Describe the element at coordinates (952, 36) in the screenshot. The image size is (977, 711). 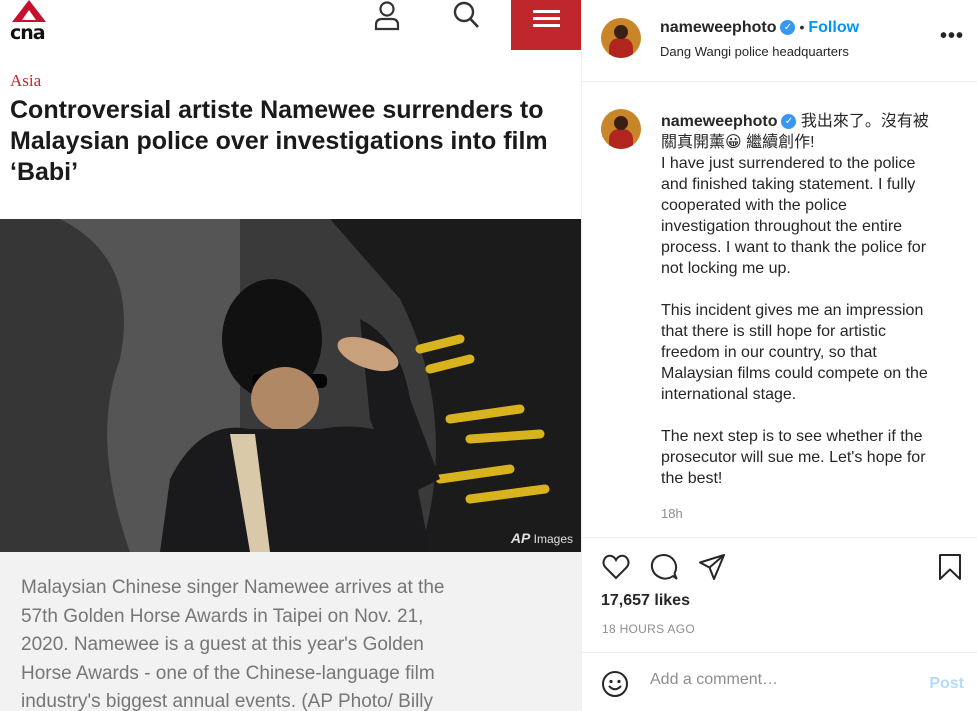
I see `more-options-button: •••` at that location.